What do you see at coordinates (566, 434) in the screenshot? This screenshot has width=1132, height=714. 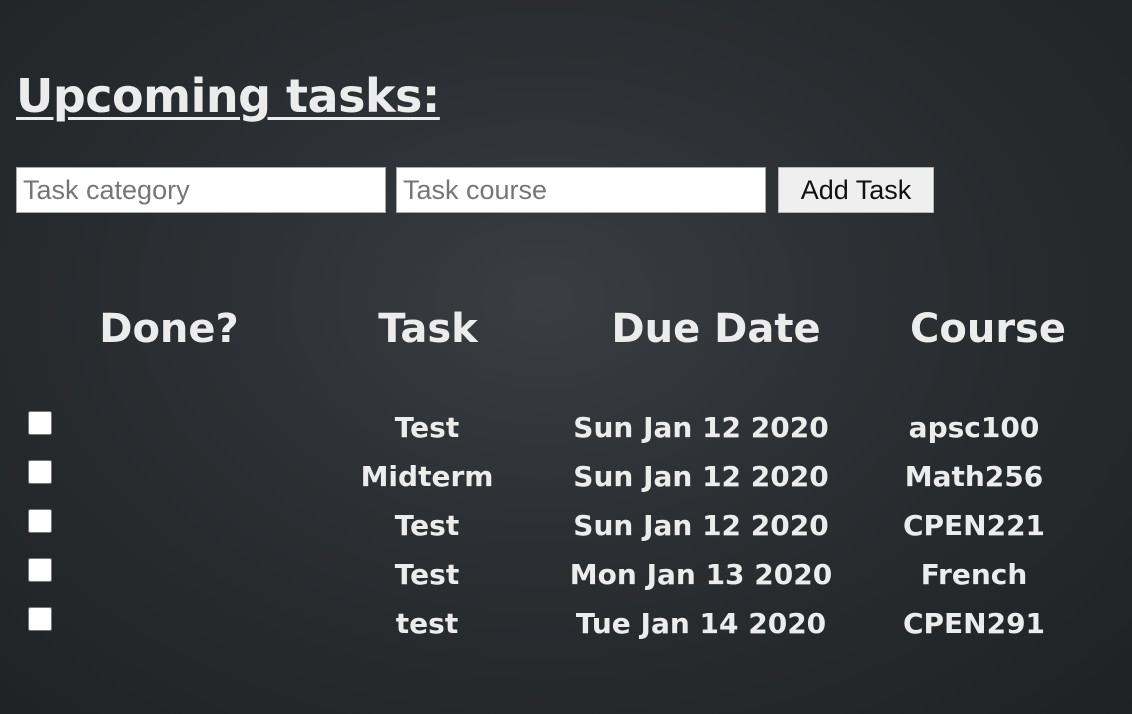 I see `table-row: Test Sun Jan 12 2020 apsc100` at bounding box center [566, 434].